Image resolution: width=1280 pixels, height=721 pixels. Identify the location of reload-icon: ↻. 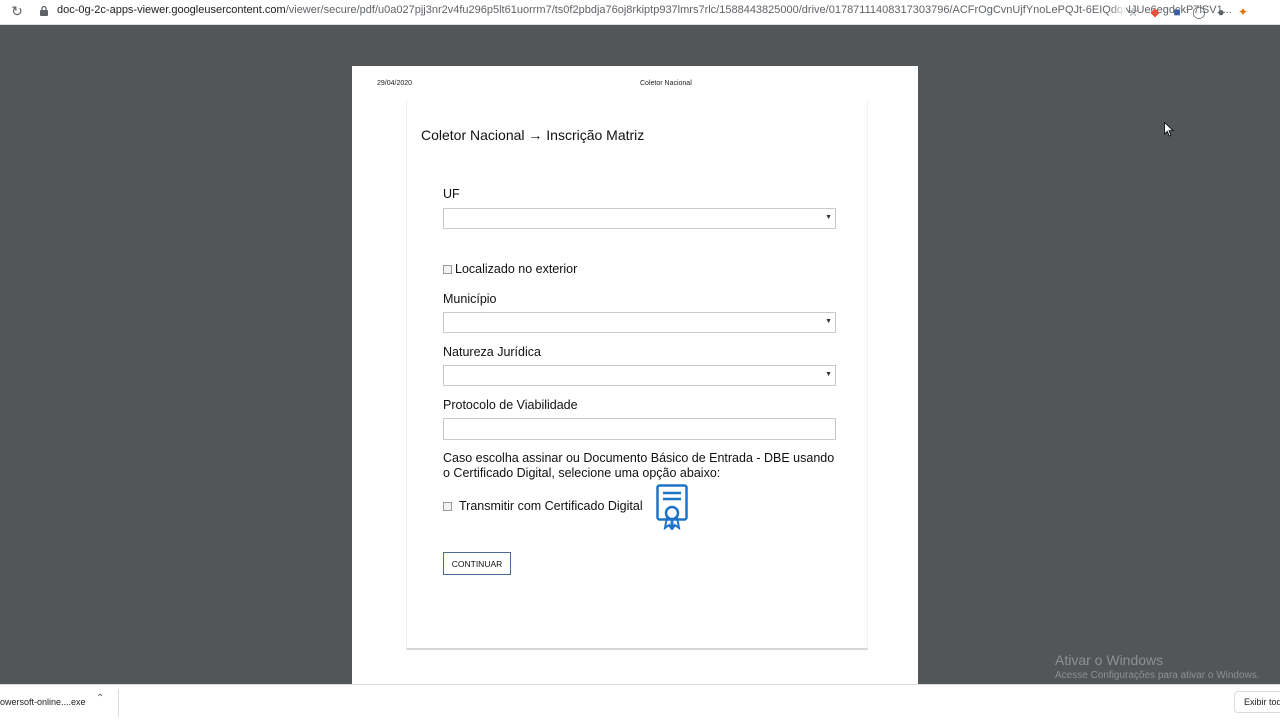
(17, 11).